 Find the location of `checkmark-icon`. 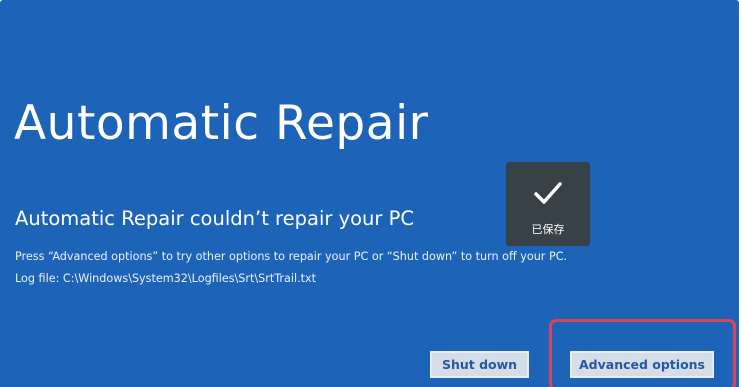

checkmark-icon is located at coordinates (548, 193).